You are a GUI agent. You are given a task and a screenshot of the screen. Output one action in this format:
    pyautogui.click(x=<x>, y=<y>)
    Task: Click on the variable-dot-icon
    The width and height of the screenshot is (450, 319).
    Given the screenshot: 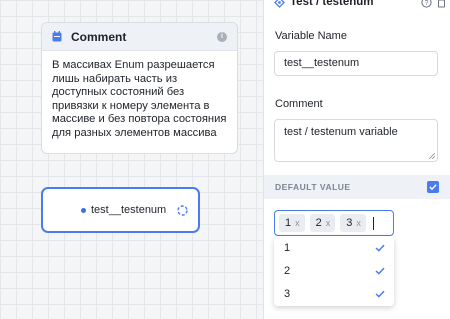 What is the action you would take?
    pyautogui.click(x=83, y=210)
    